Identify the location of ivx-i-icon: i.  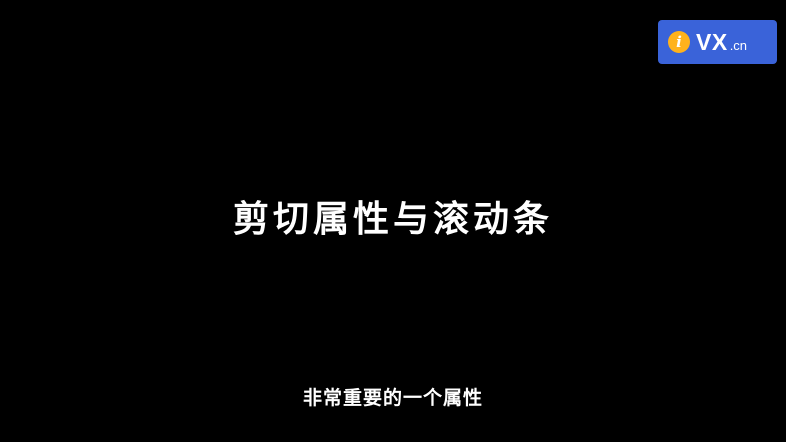
(679, 42).